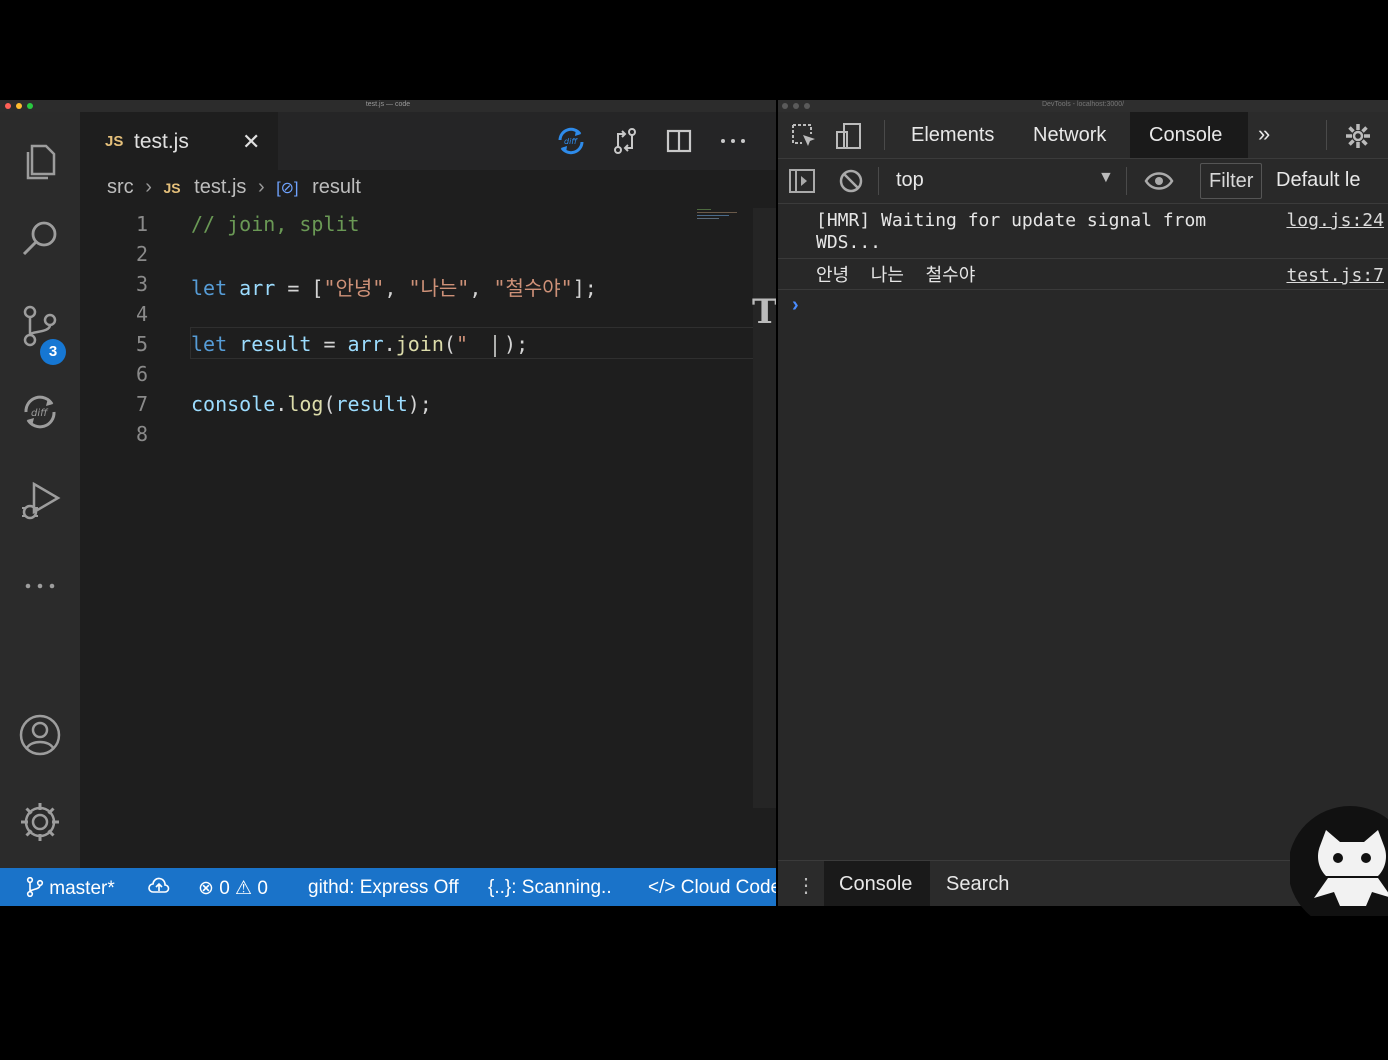  What do you see at coordinates (1083, 274) in the screenshot?
I see `console-message: 안녕 나는 철수야 test.js:7` at bounding box center [1083, 274].